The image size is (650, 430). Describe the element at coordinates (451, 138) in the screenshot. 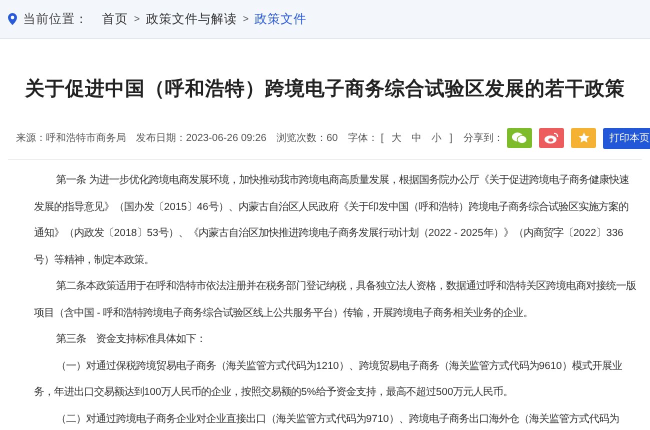

I see `bracket-text: ]` at that location.